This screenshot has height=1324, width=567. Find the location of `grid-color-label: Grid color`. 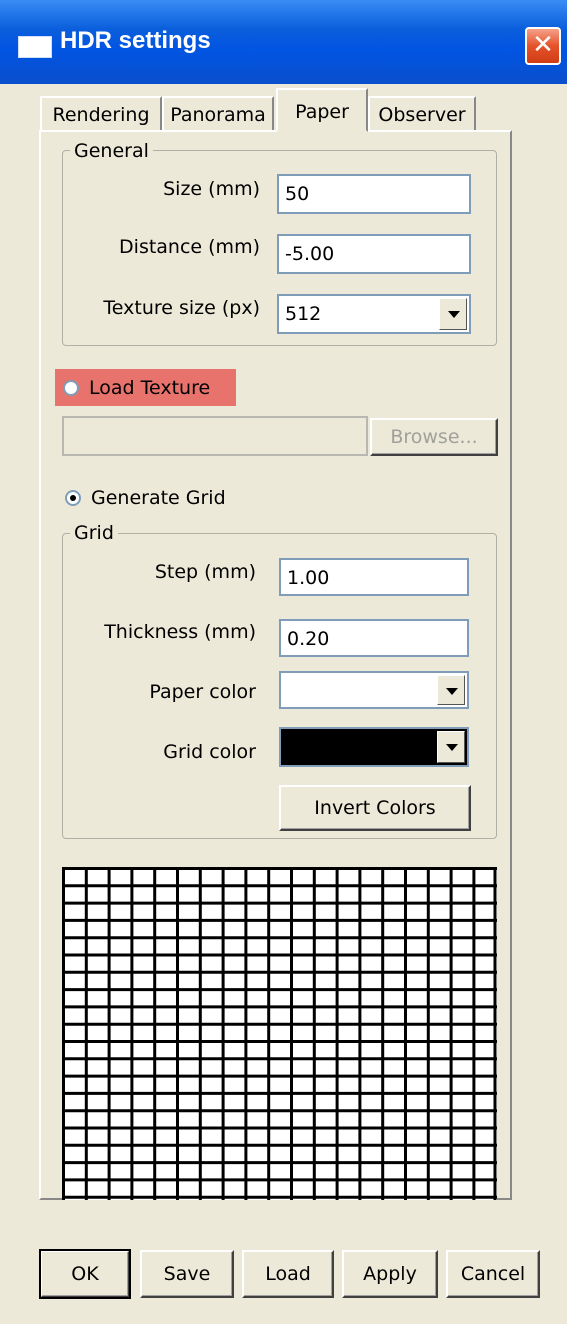

grid-color-label: Grid color is located at coordinates (209, 752).